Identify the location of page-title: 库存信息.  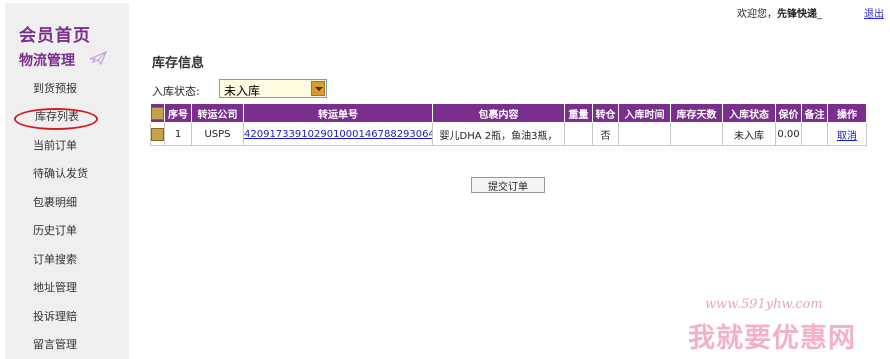
(178, 63).